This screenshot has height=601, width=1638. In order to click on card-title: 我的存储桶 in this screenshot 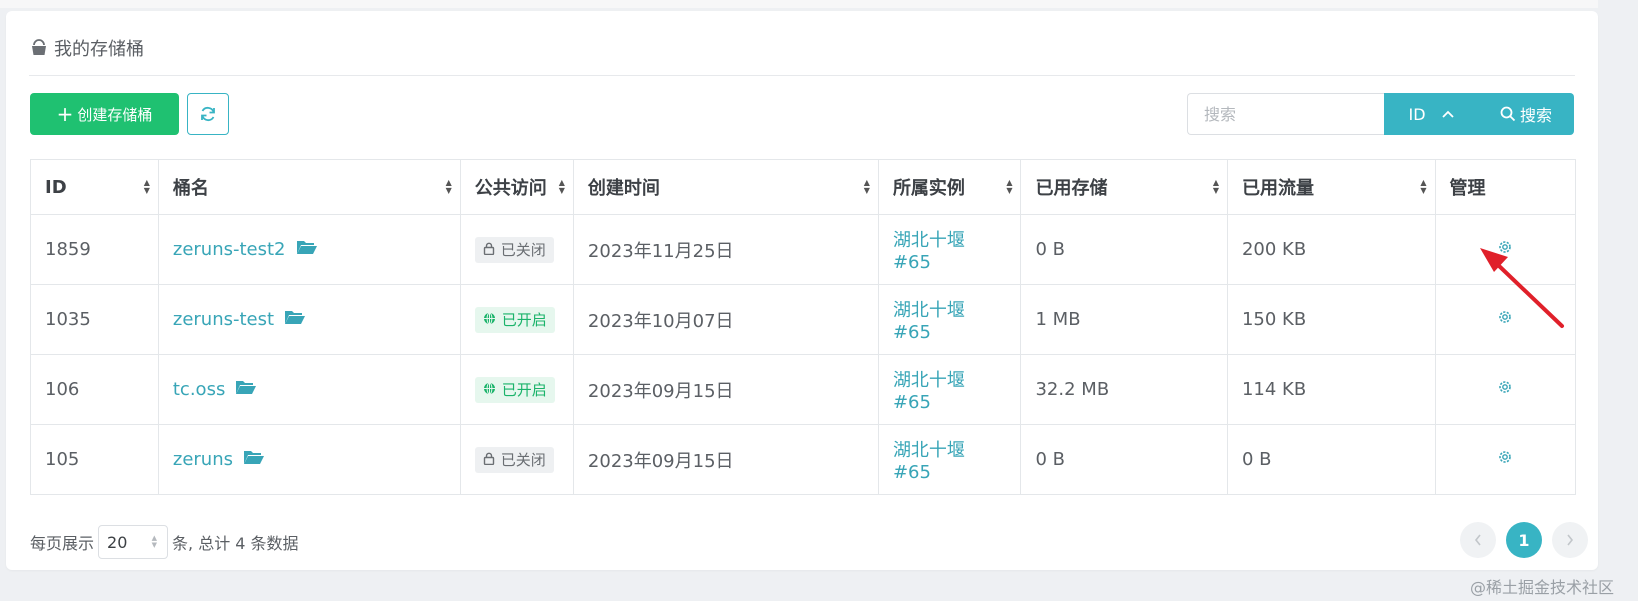, I will do `click(87, 48)`.